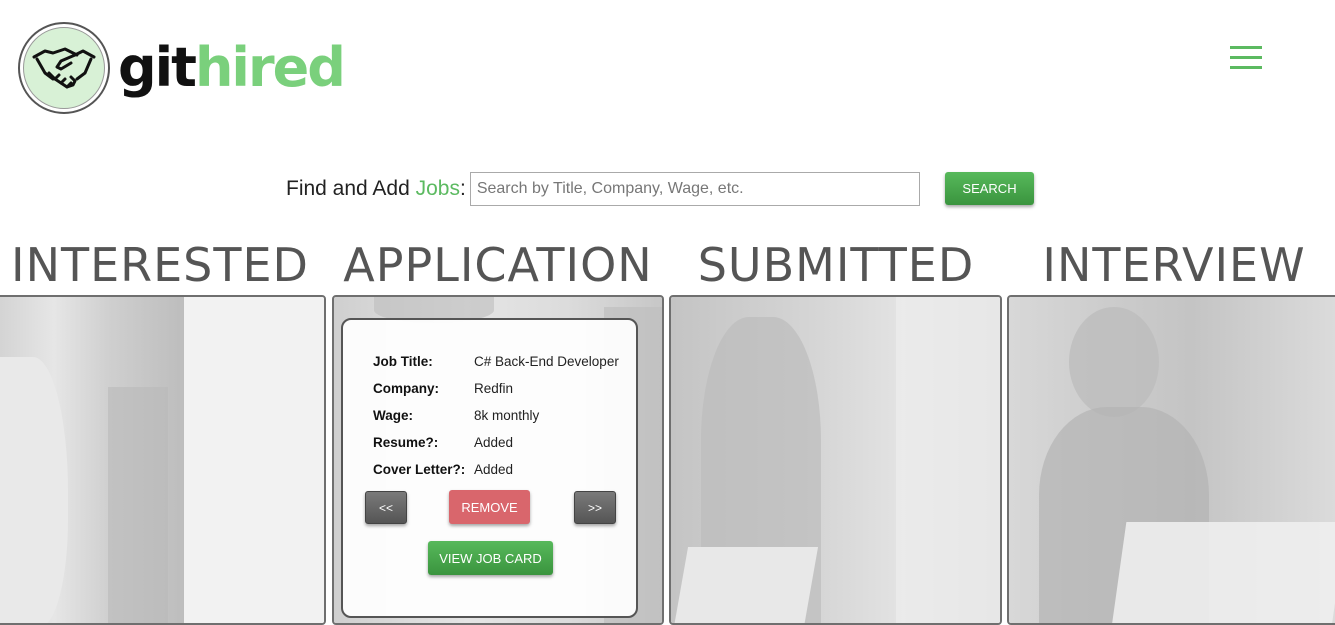 This screenshot has width=1335, height=625. What do you see at coordinates (403, 361) in the screenshot?
I see `field-label: Job Title:` at bounding box center [403, 361].